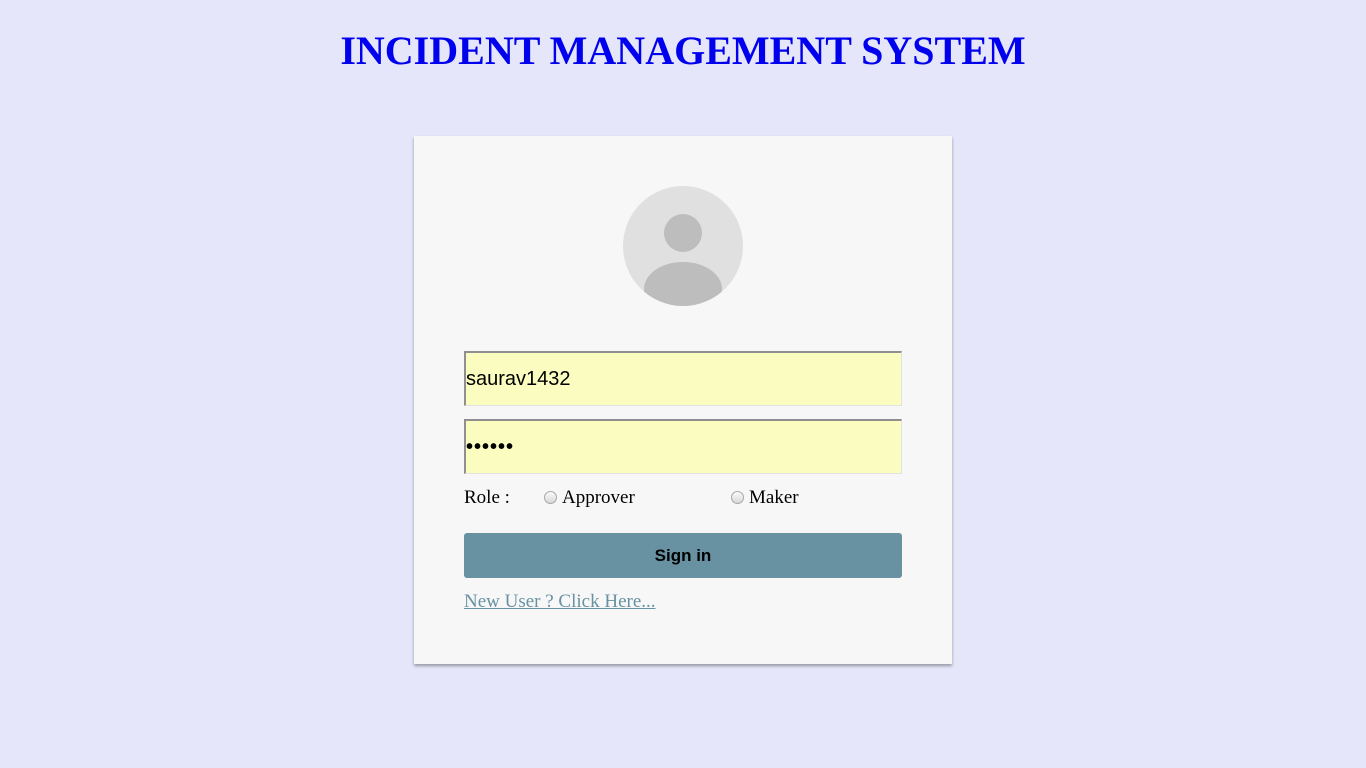 Image resolution: width=1366 pixels, height=768 pixels. I want to click on password-input: ••••••, so click(683, 446).